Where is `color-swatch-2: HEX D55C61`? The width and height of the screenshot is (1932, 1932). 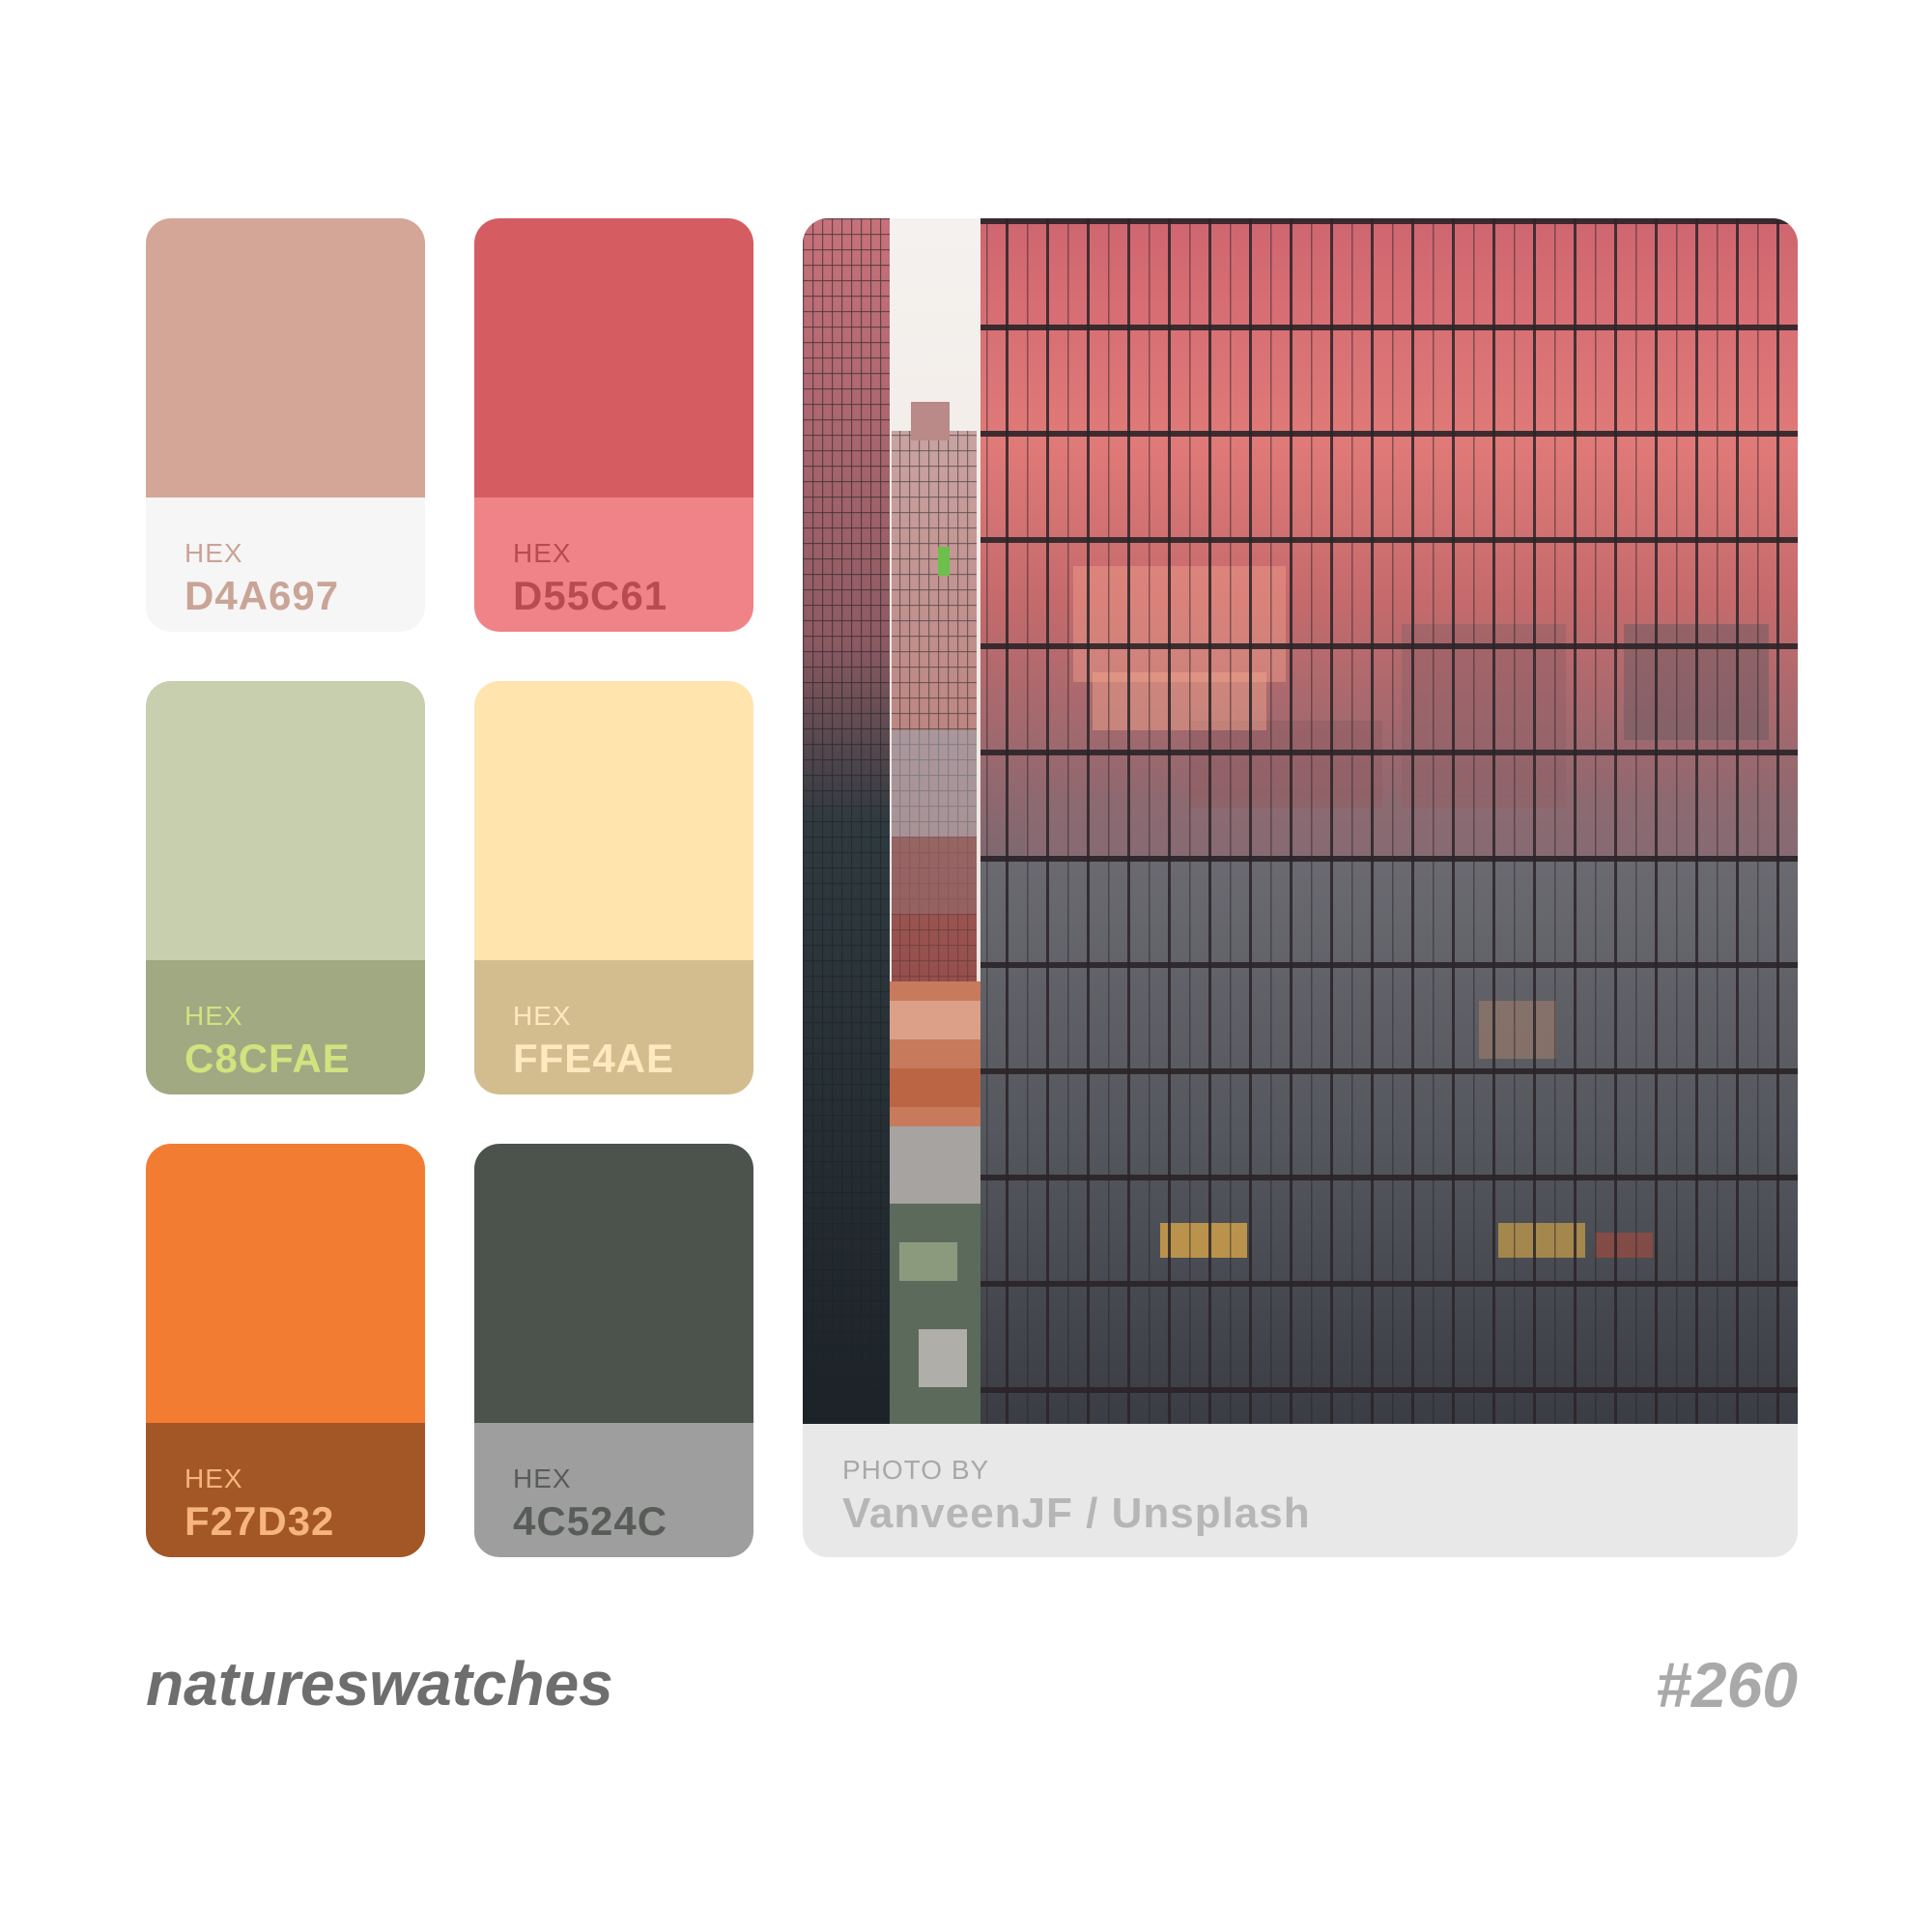
color-swatch-2: HEX D55C61 is located at coordinates (613, 425).